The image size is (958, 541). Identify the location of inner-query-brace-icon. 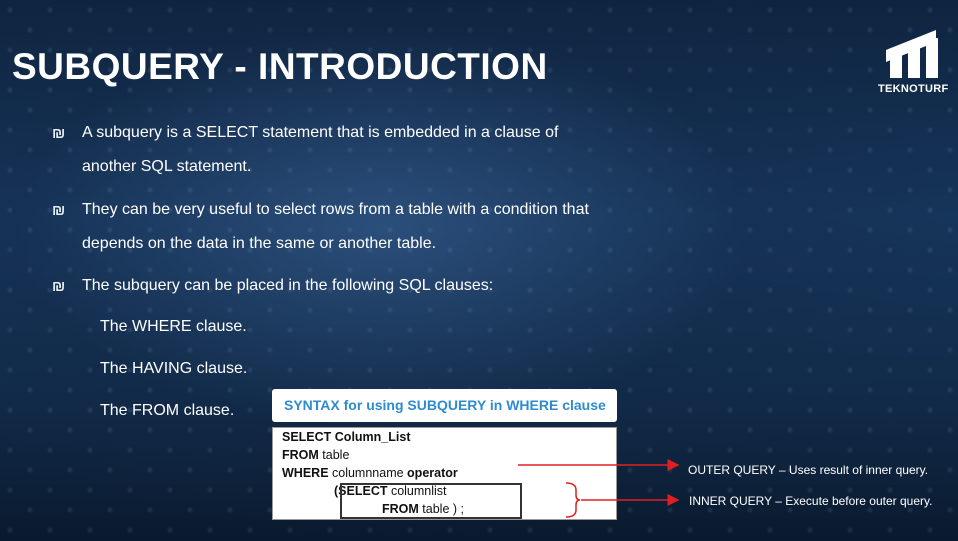
(573, 500).